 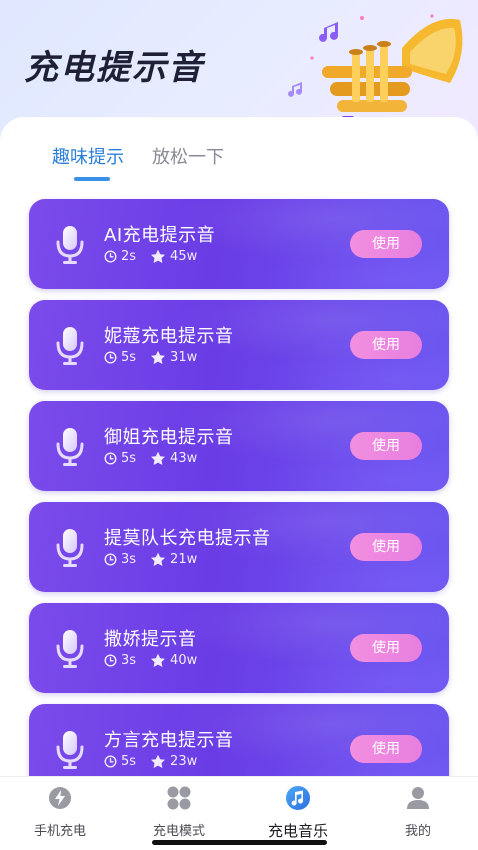 I want to click on ringtone-meta: 5s 31w, so click(x=157, y=357).